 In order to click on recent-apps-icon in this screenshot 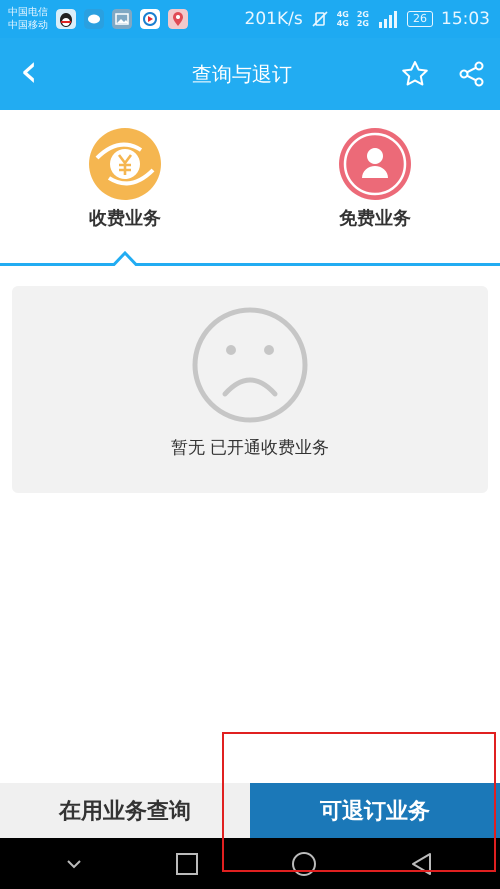, I will do `click(186, 864)`.